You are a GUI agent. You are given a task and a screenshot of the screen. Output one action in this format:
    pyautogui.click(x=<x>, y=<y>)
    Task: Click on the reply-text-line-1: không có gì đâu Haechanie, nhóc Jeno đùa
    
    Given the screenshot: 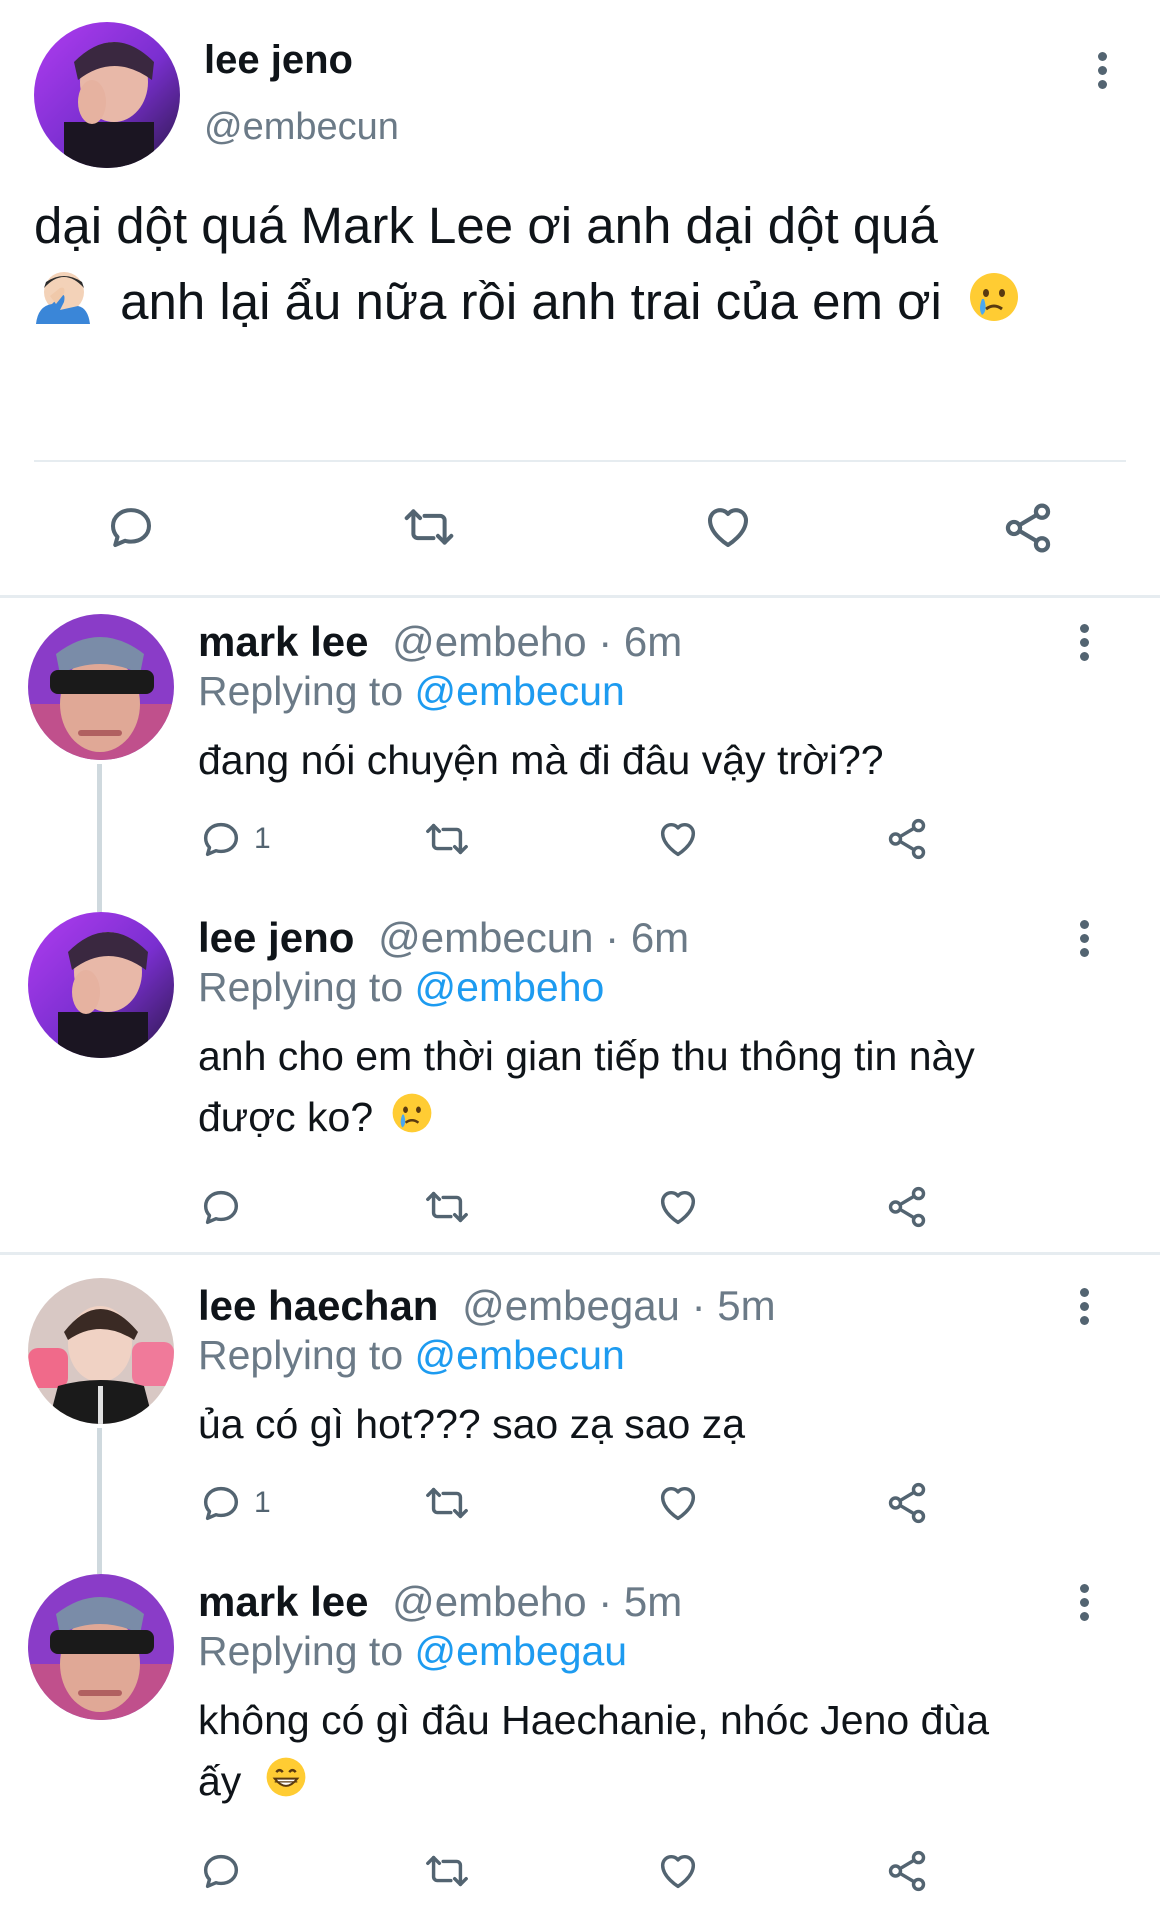 What is the action you would take?
    pyautogui.click(x=593, y=1720)
    